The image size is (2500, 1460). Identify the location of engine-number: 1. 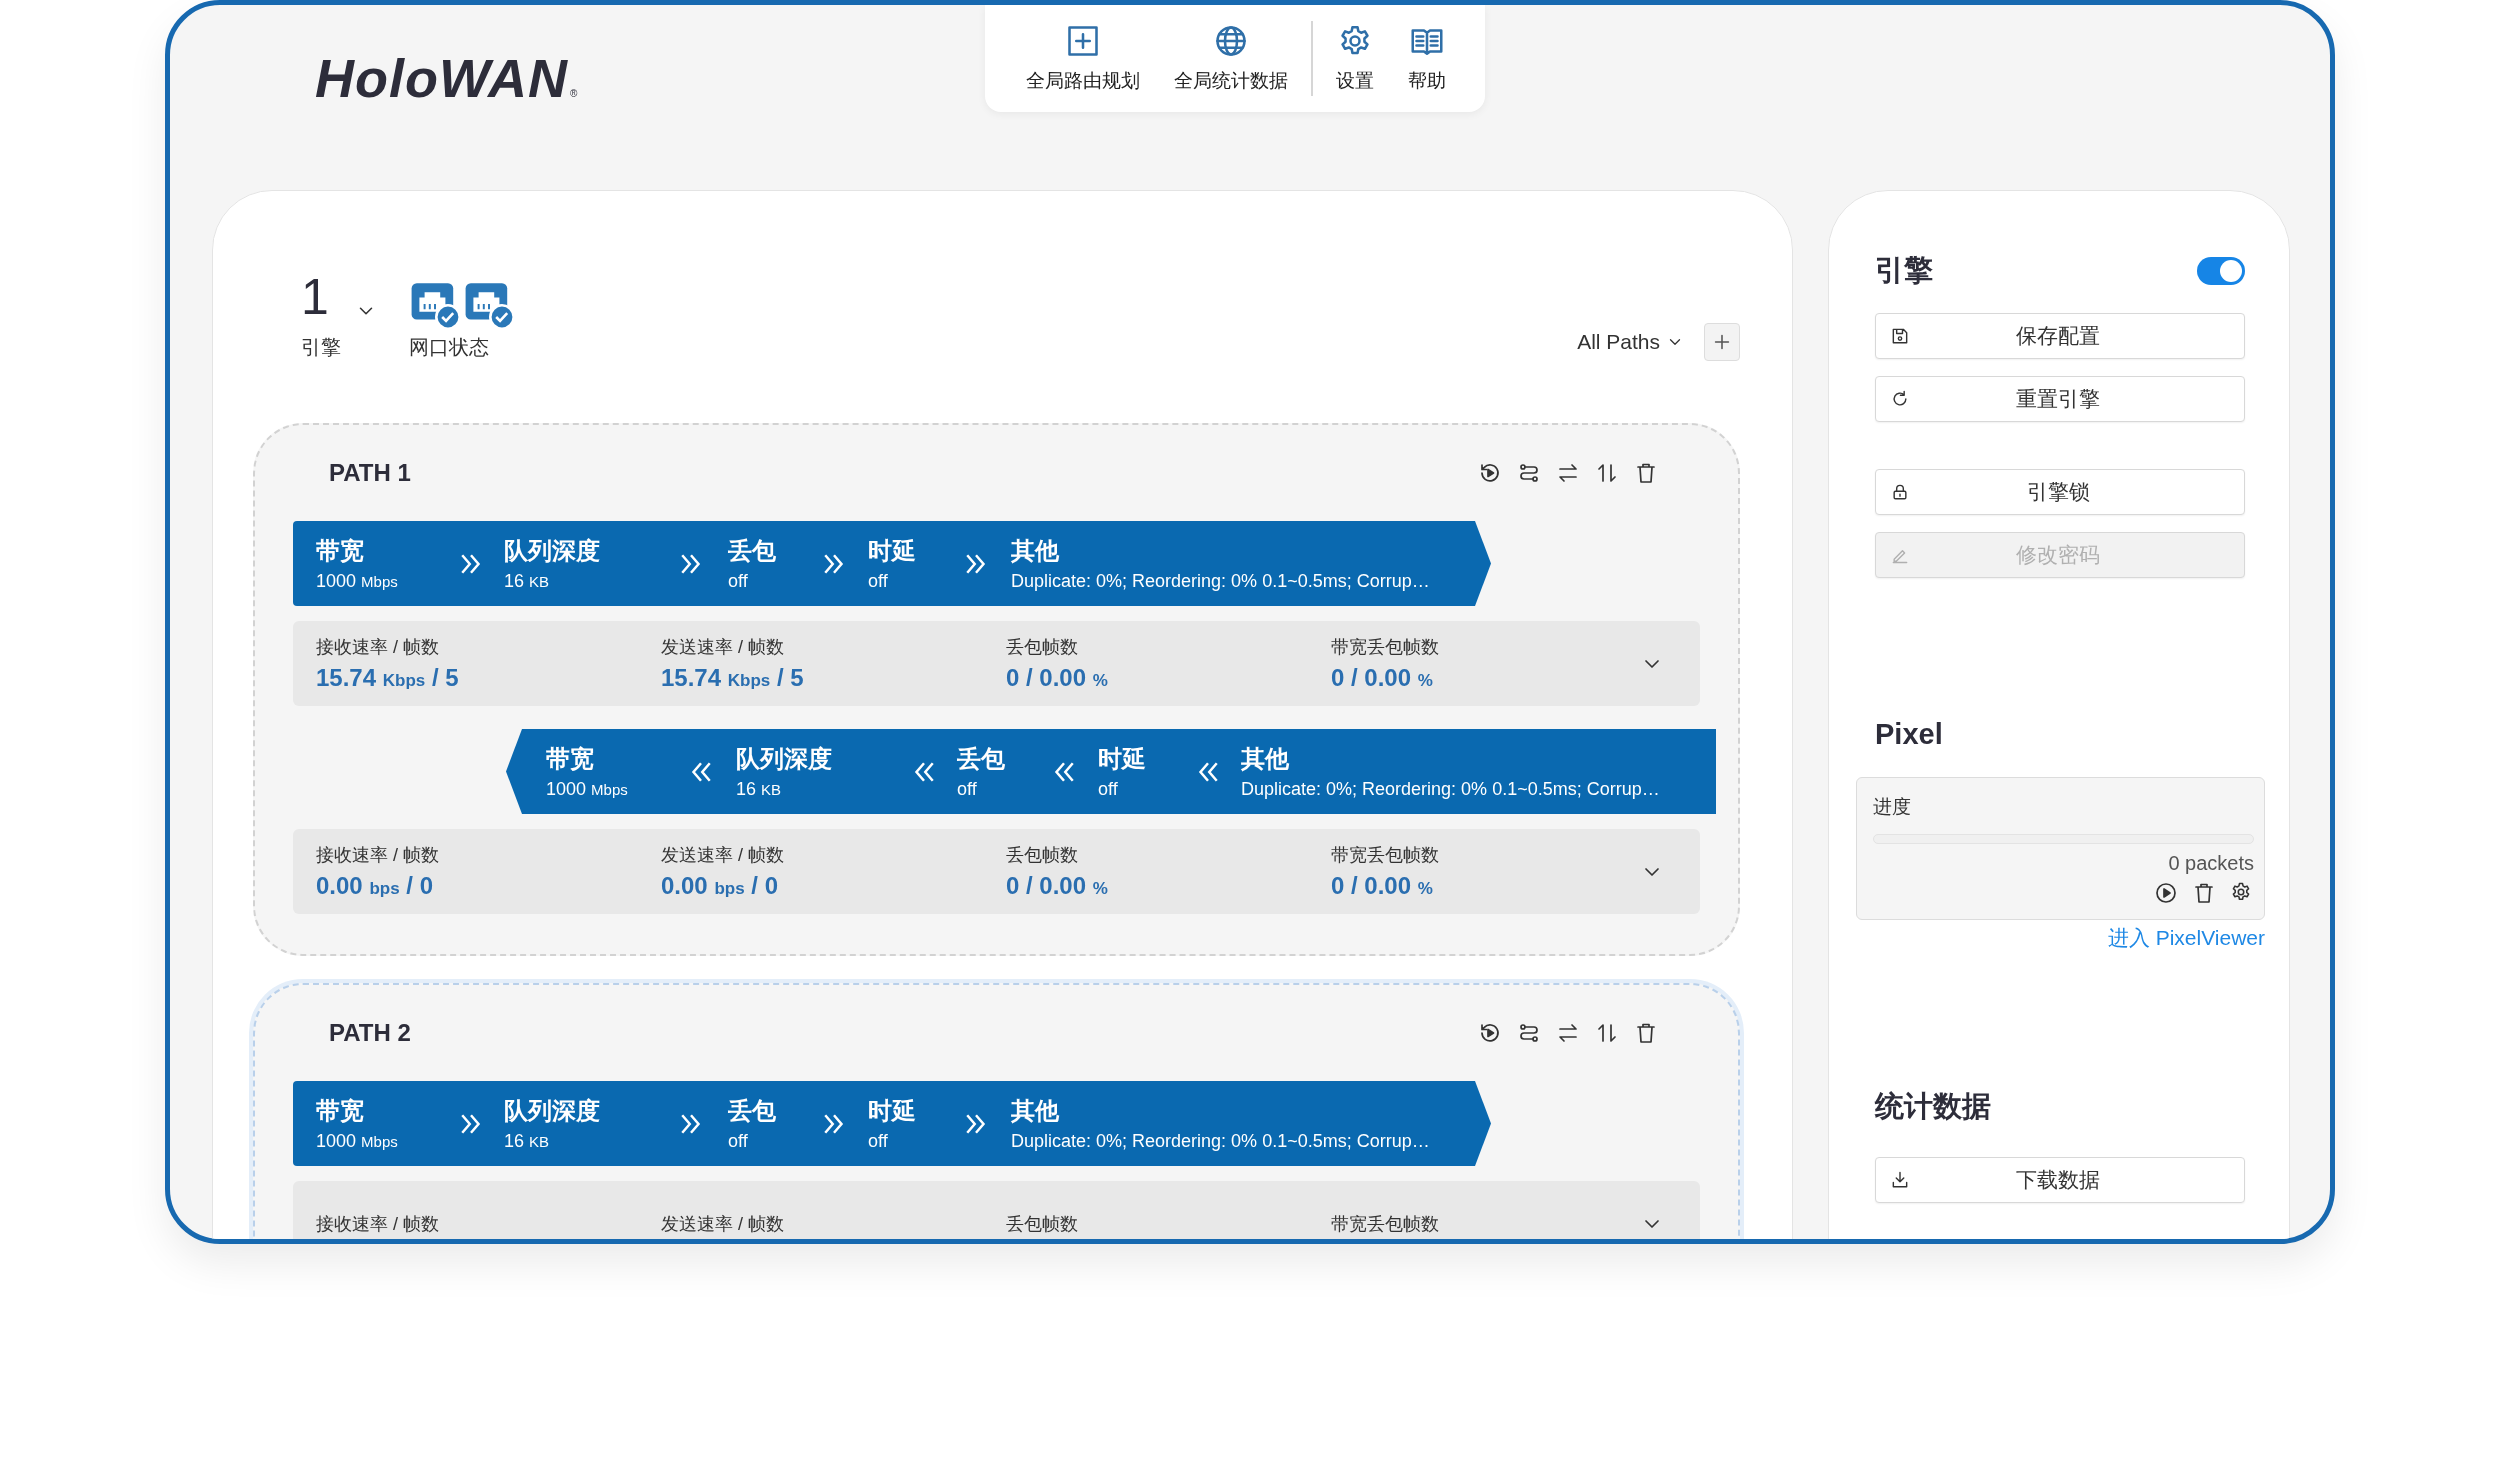
(315, 297).